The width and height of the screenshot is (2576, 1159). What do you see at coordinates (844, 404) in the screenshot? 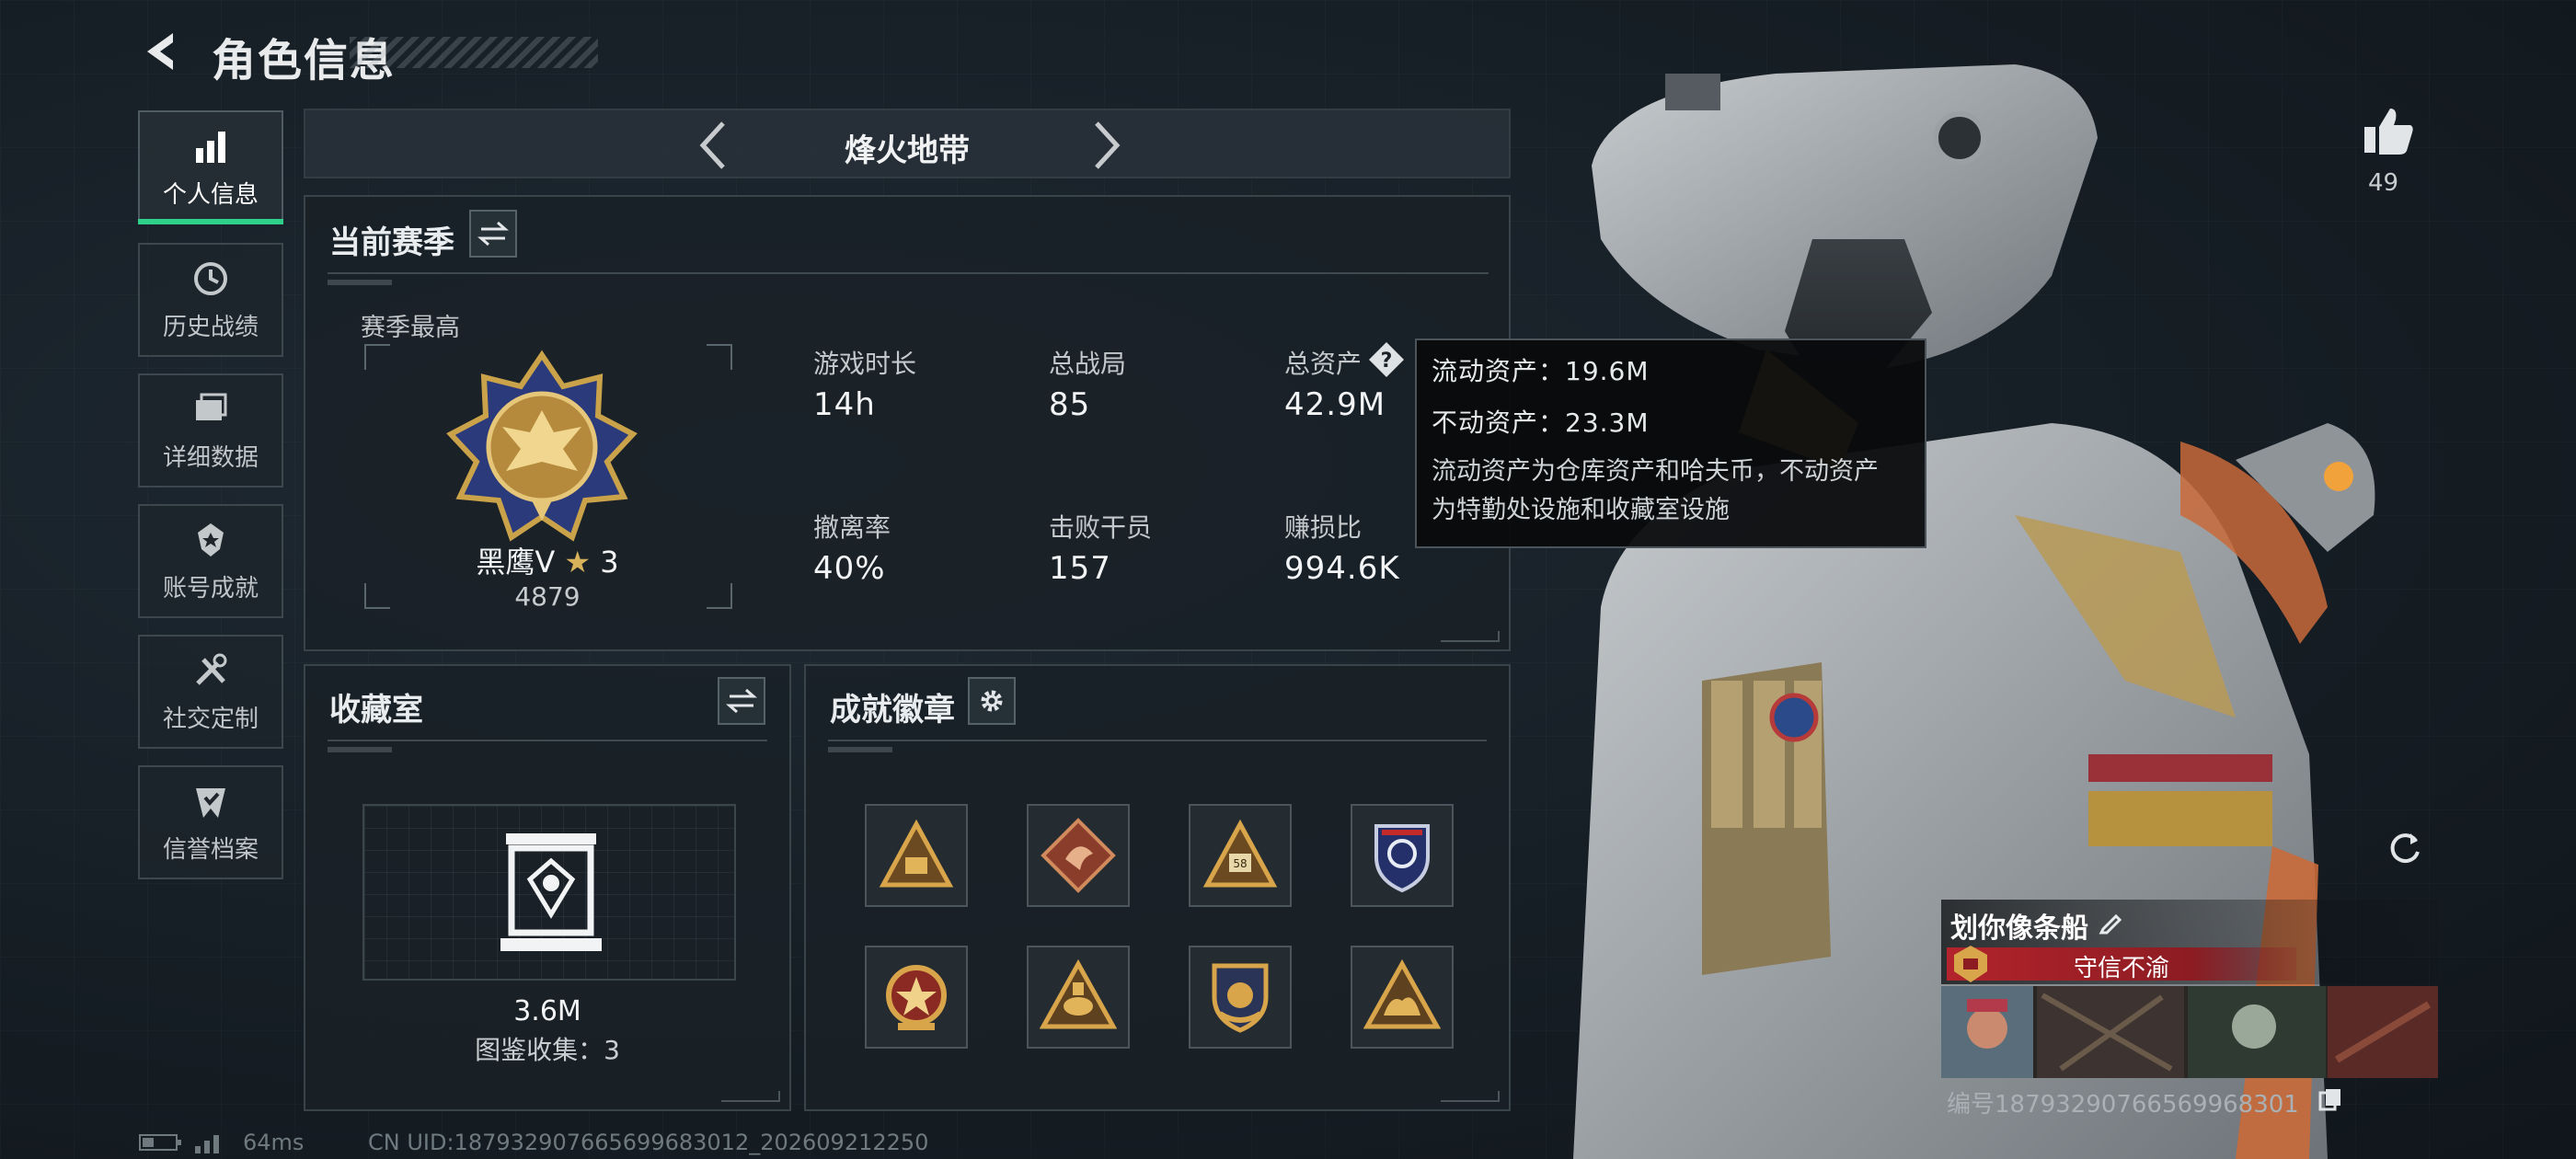
I see `stat-value-playtime: 14h` at bounding box center [844, 404].